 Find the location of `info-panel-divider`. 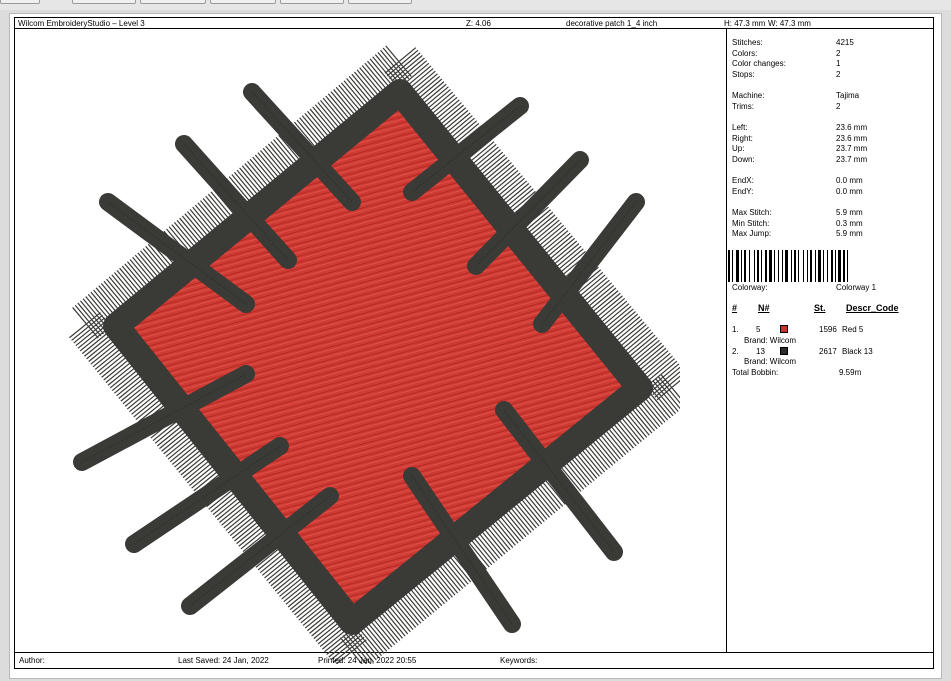

info-panel-divider is located at coordinates (726, 340).